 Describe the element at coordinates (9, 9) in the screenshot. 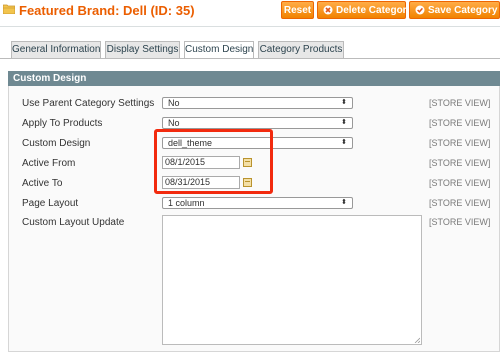

I see `folder-icon` at that location.